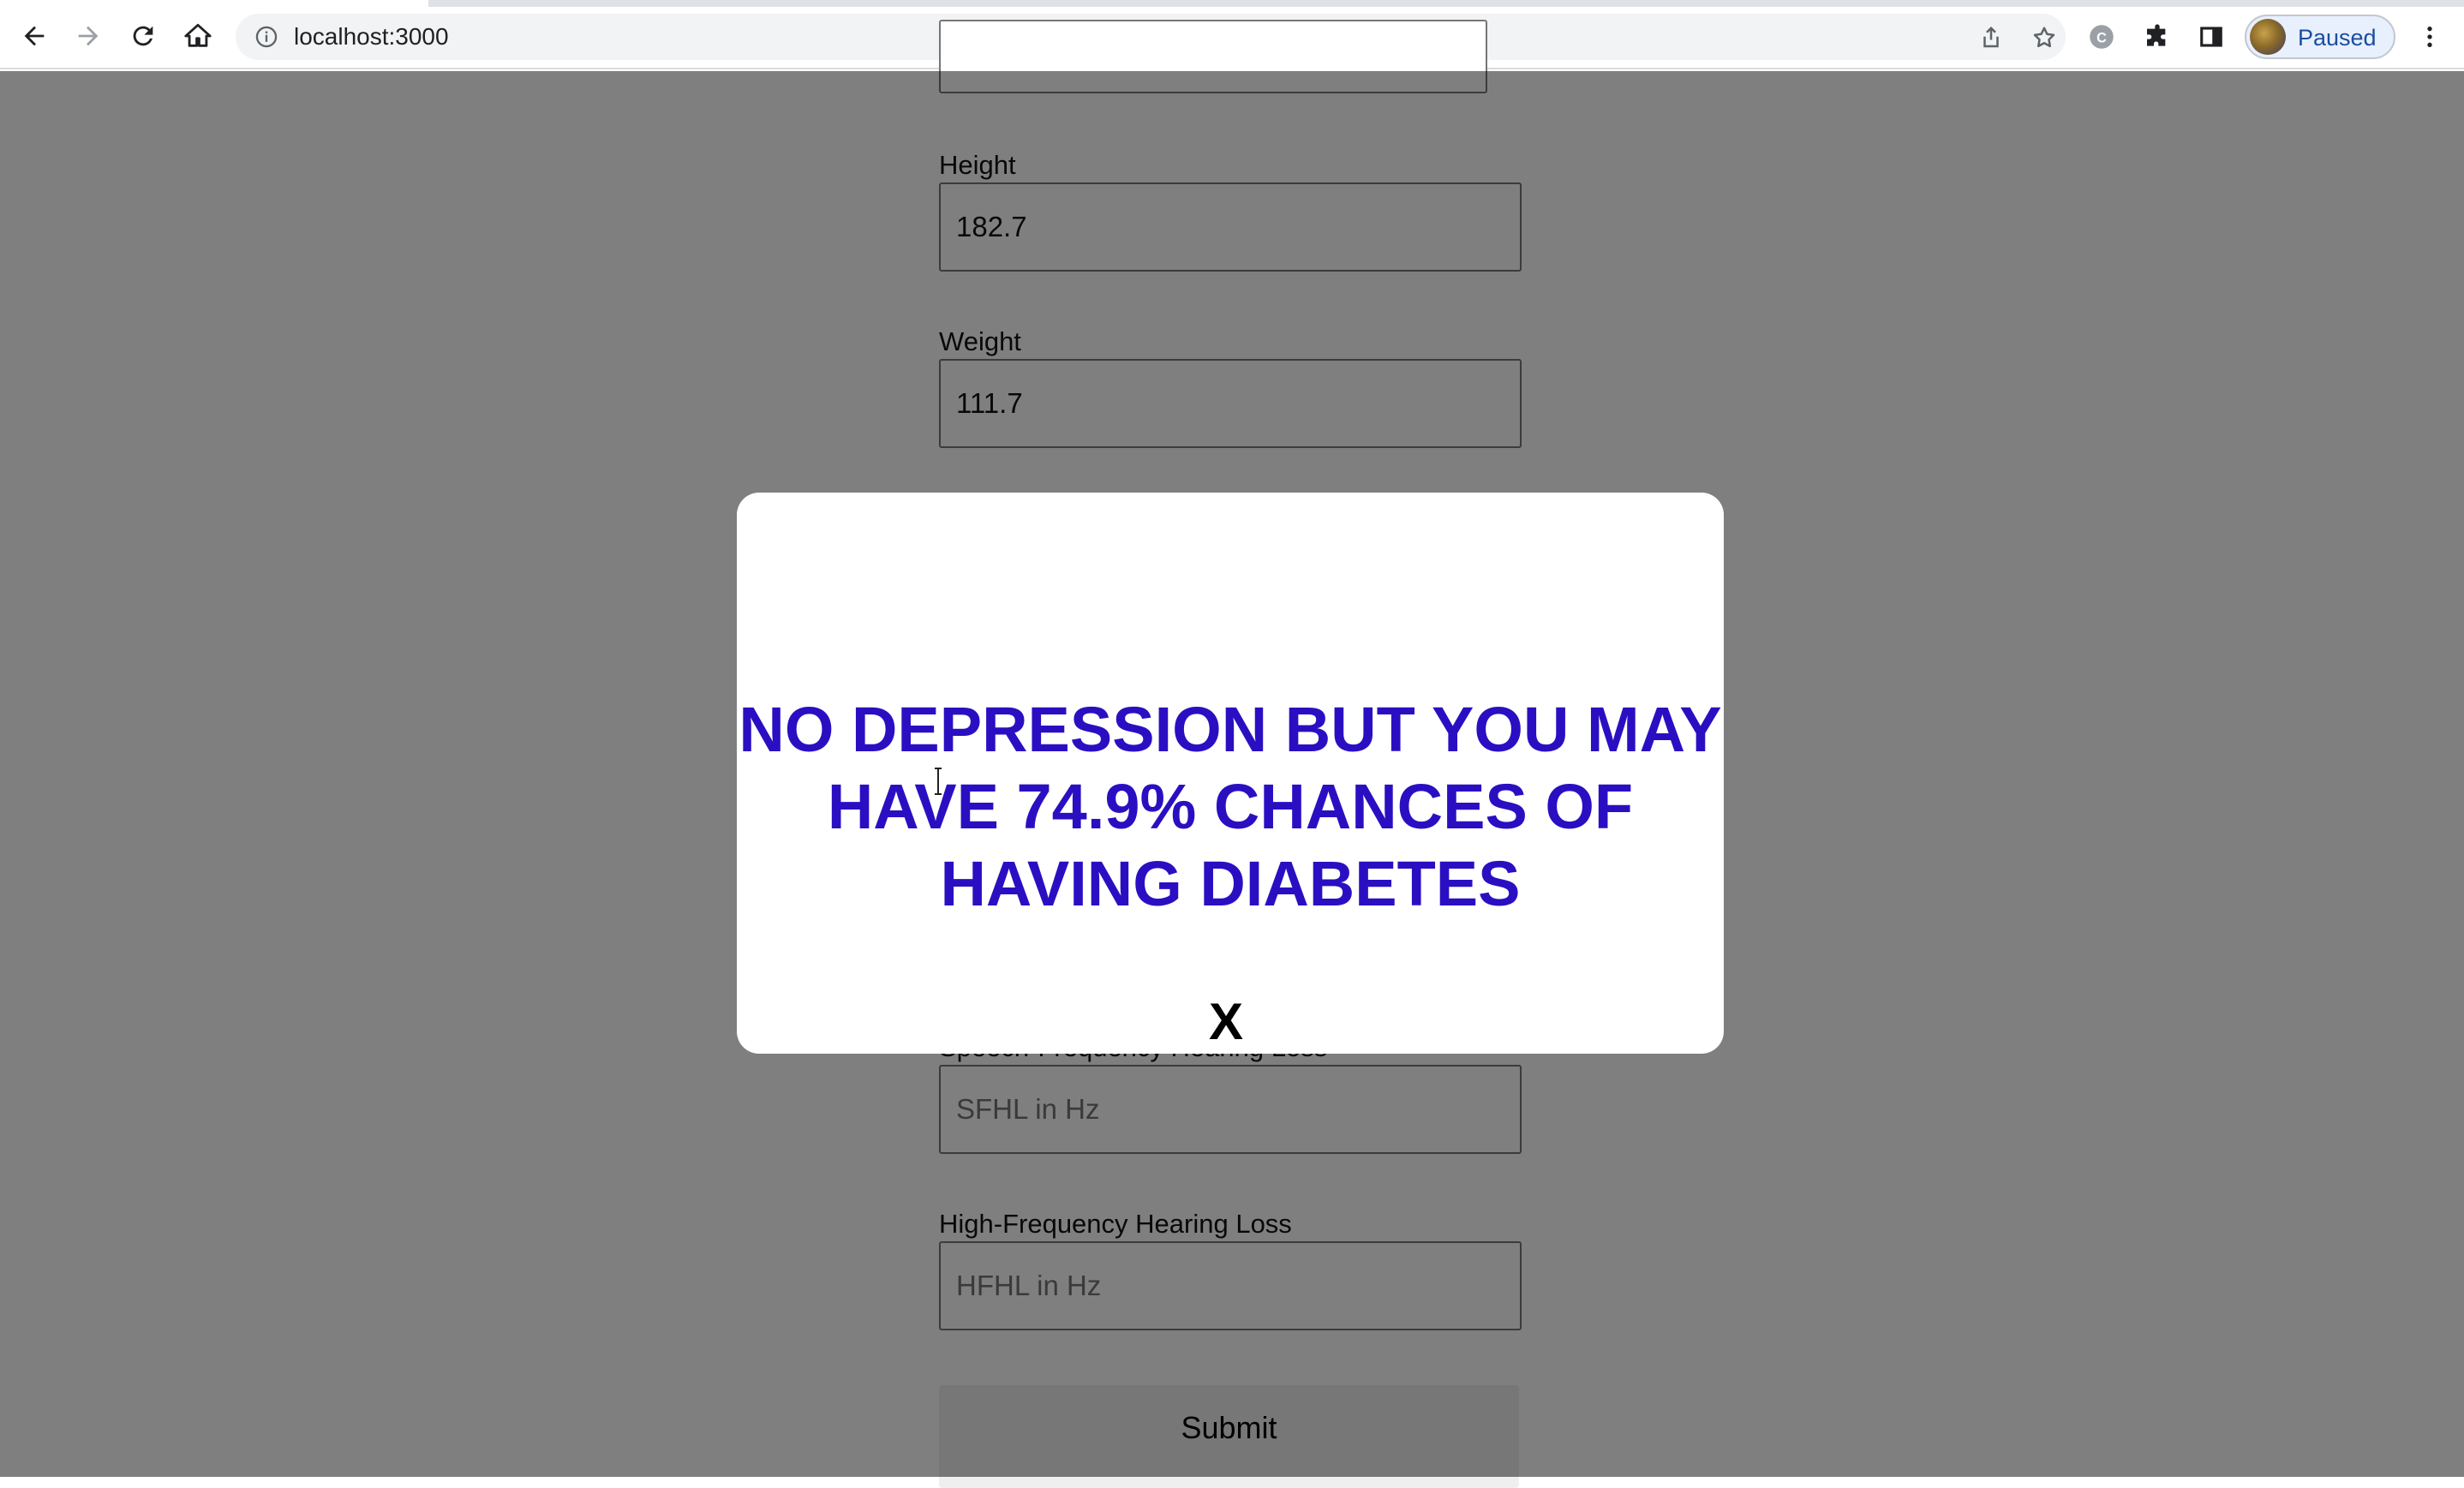 The height and width of the screenshot is (1488, 2464). Describe the element at coordinates (939, 781) in the screenshot. I see `text-cursor-icon` at that location.